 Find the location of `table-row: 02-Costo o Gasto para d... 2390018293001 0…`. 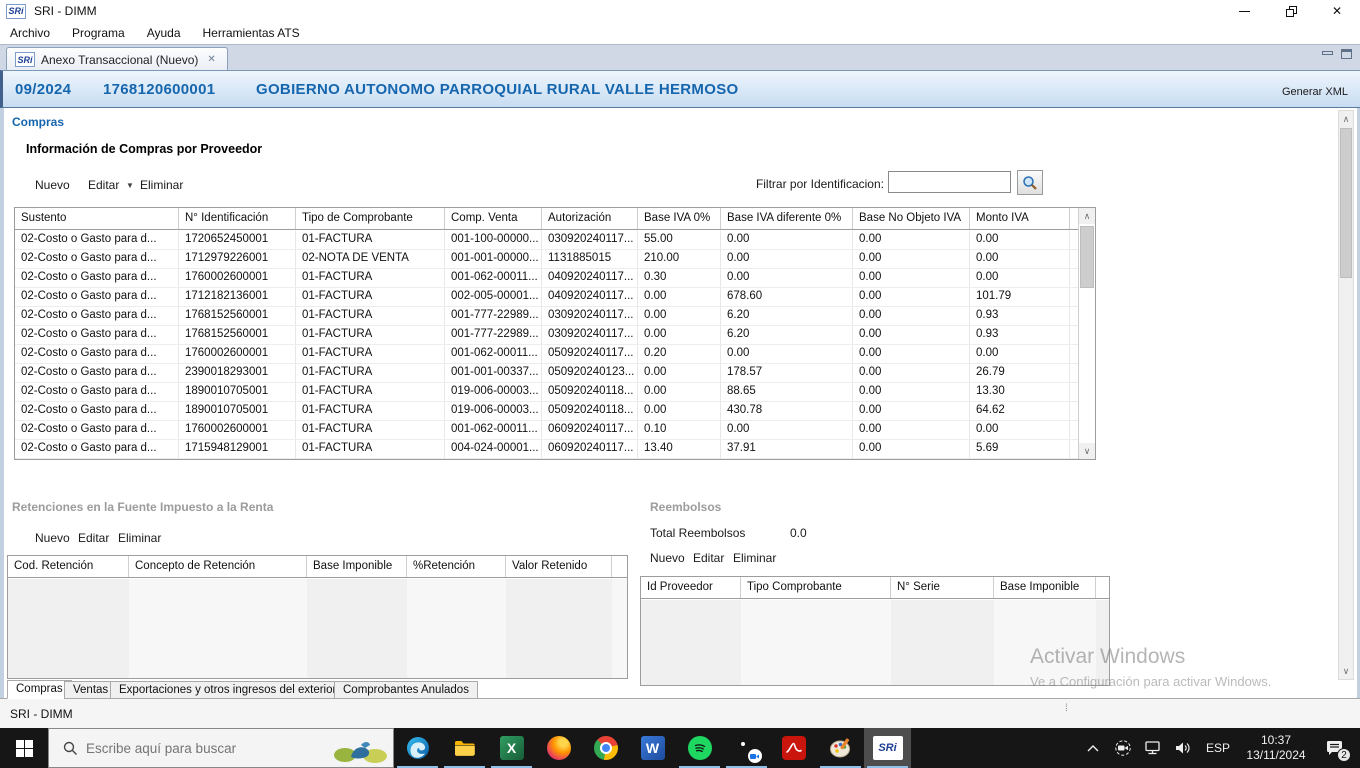

table-row: 02-Costo o Gasto para d... 2390018293001 0… is located at coordinates (546, 373).